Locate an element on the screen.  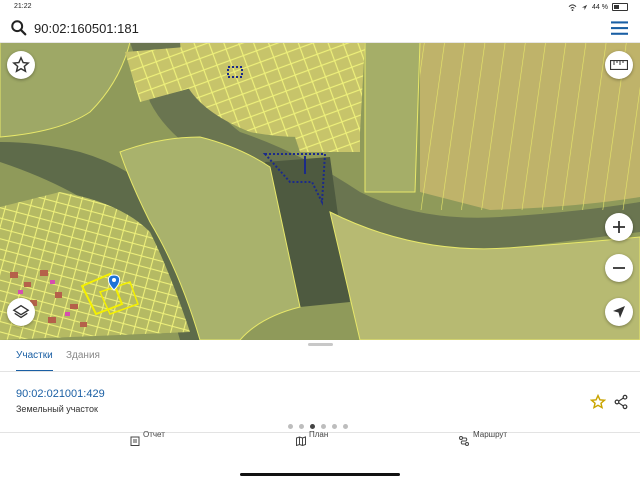
map-plan-icon is located at coordinates (301, 441).